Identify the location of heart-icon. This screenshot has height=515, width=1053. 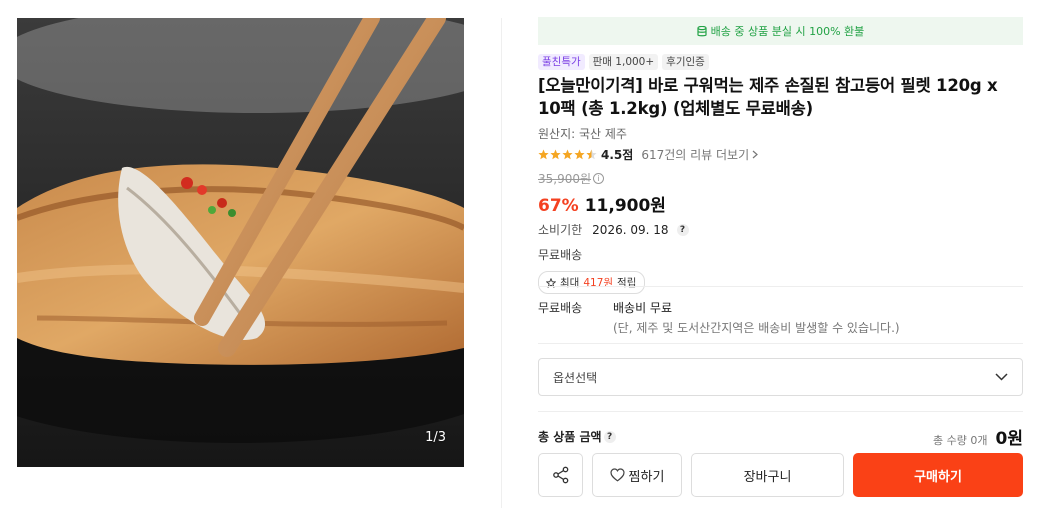
(617, 475).